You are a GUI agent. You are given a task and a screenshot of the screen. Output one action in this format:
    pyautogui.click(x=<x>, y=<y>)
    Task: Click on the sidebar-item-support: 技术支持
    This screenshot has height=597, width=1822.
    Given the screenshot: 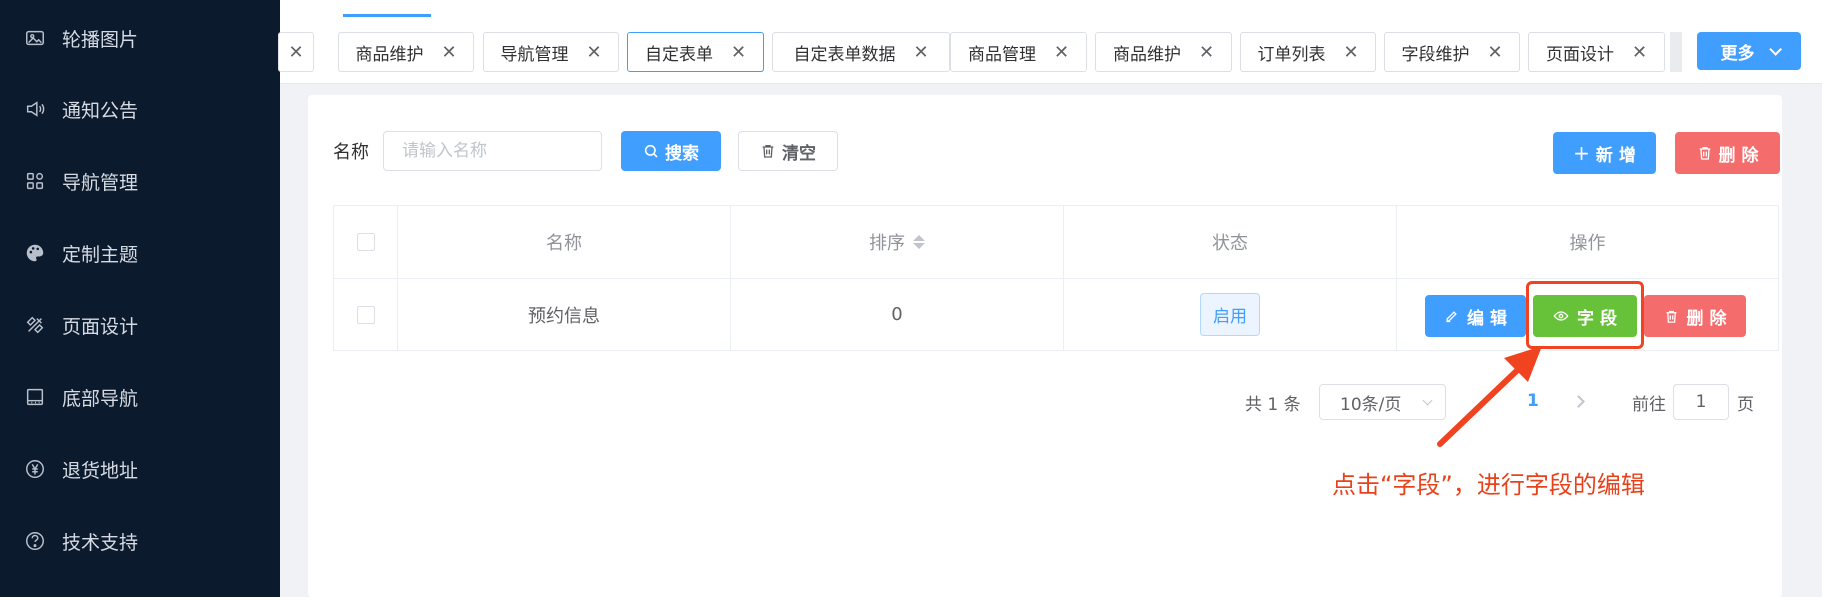 What is the action you would take?
    pyautogui.click(x=140, y=541)
    